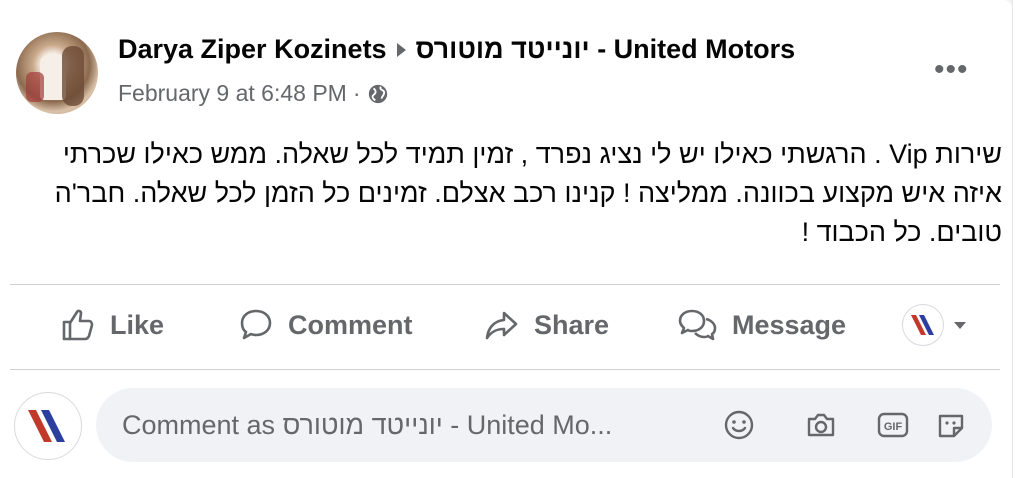  I want to click on arrow-right-icon, so click(401, 49).